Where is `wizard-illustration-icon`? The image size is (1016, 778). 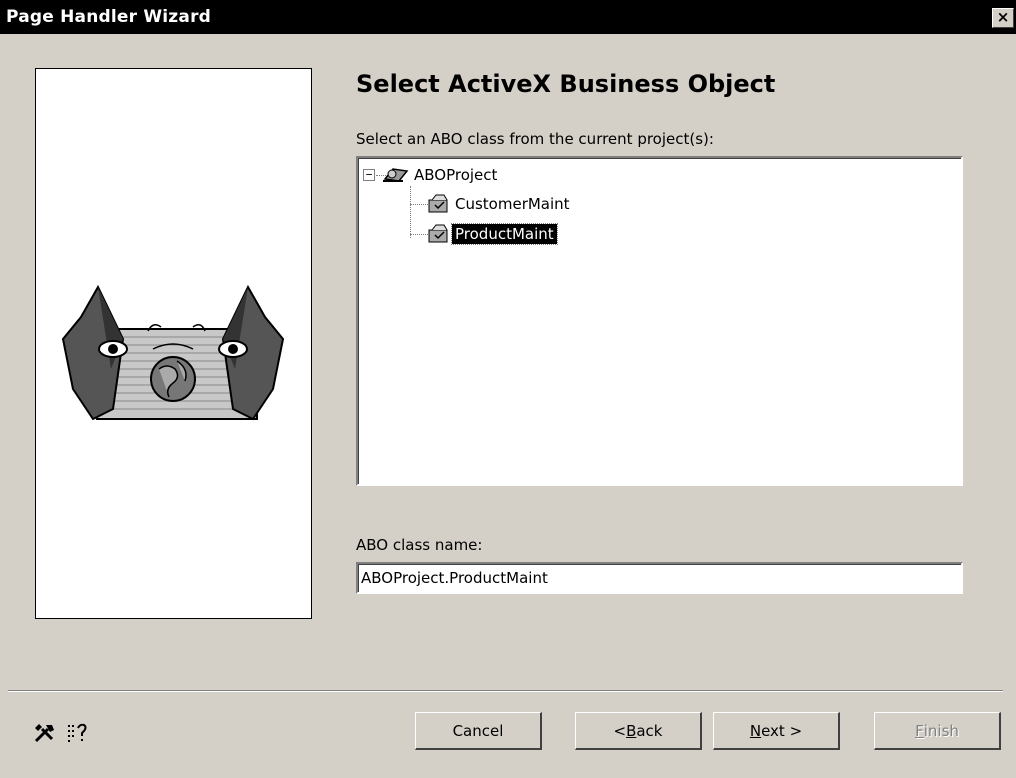
wizard-illustration-icon is located at coordinates (173, 352).